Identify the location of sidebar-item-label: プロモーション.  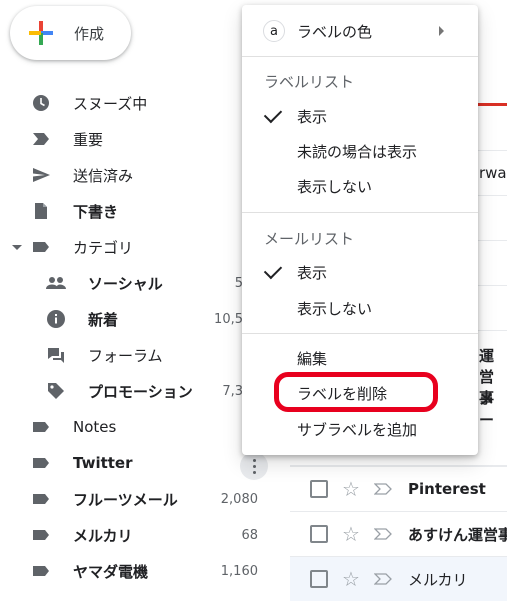
(140, 391).